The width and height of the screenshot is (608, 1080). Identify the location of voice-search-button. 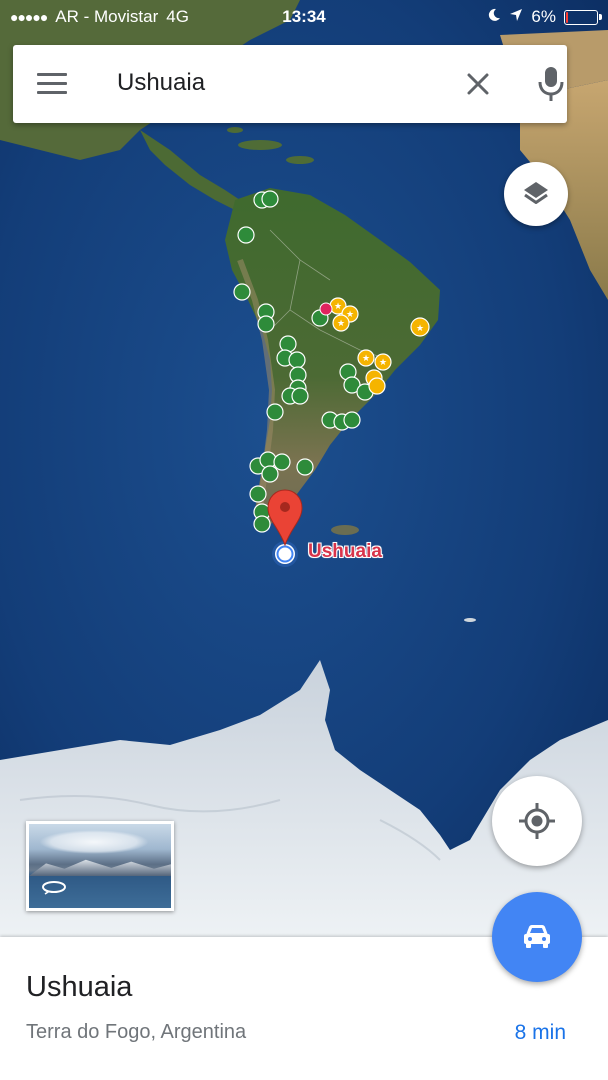
(551, 84).